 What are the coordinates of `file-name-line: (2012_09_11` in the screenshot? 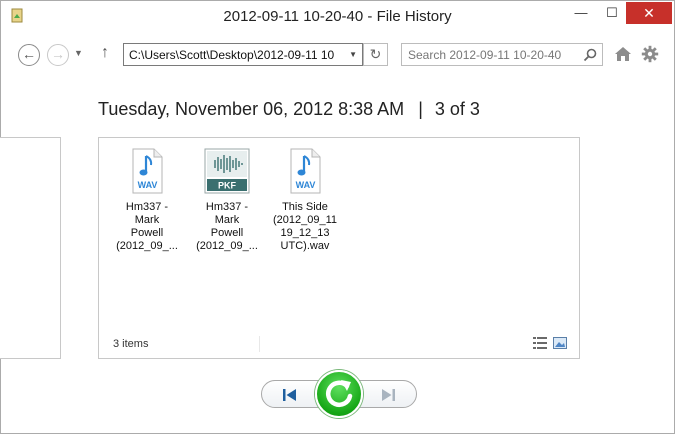 It's located at (305, 220).